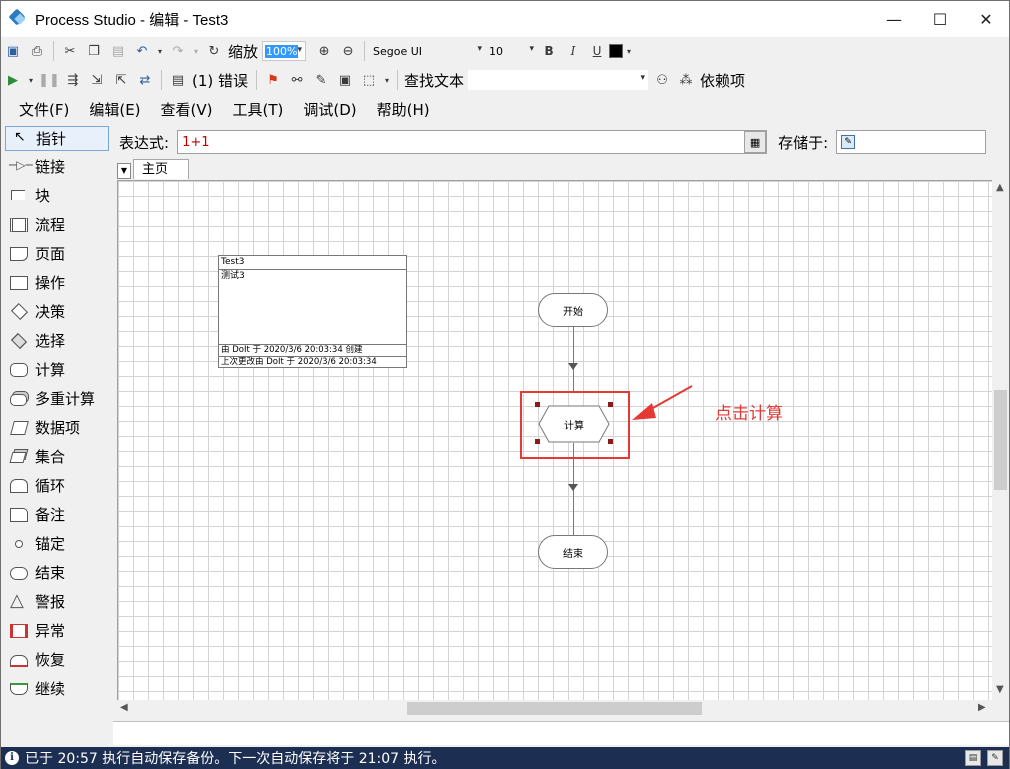  Describe the element at coordinates (235, 759) in the screenshot. I see `status-message: 已于 20:57 执行自动保存备份。下一次自动保存将于 21:07 执行。` at that location.